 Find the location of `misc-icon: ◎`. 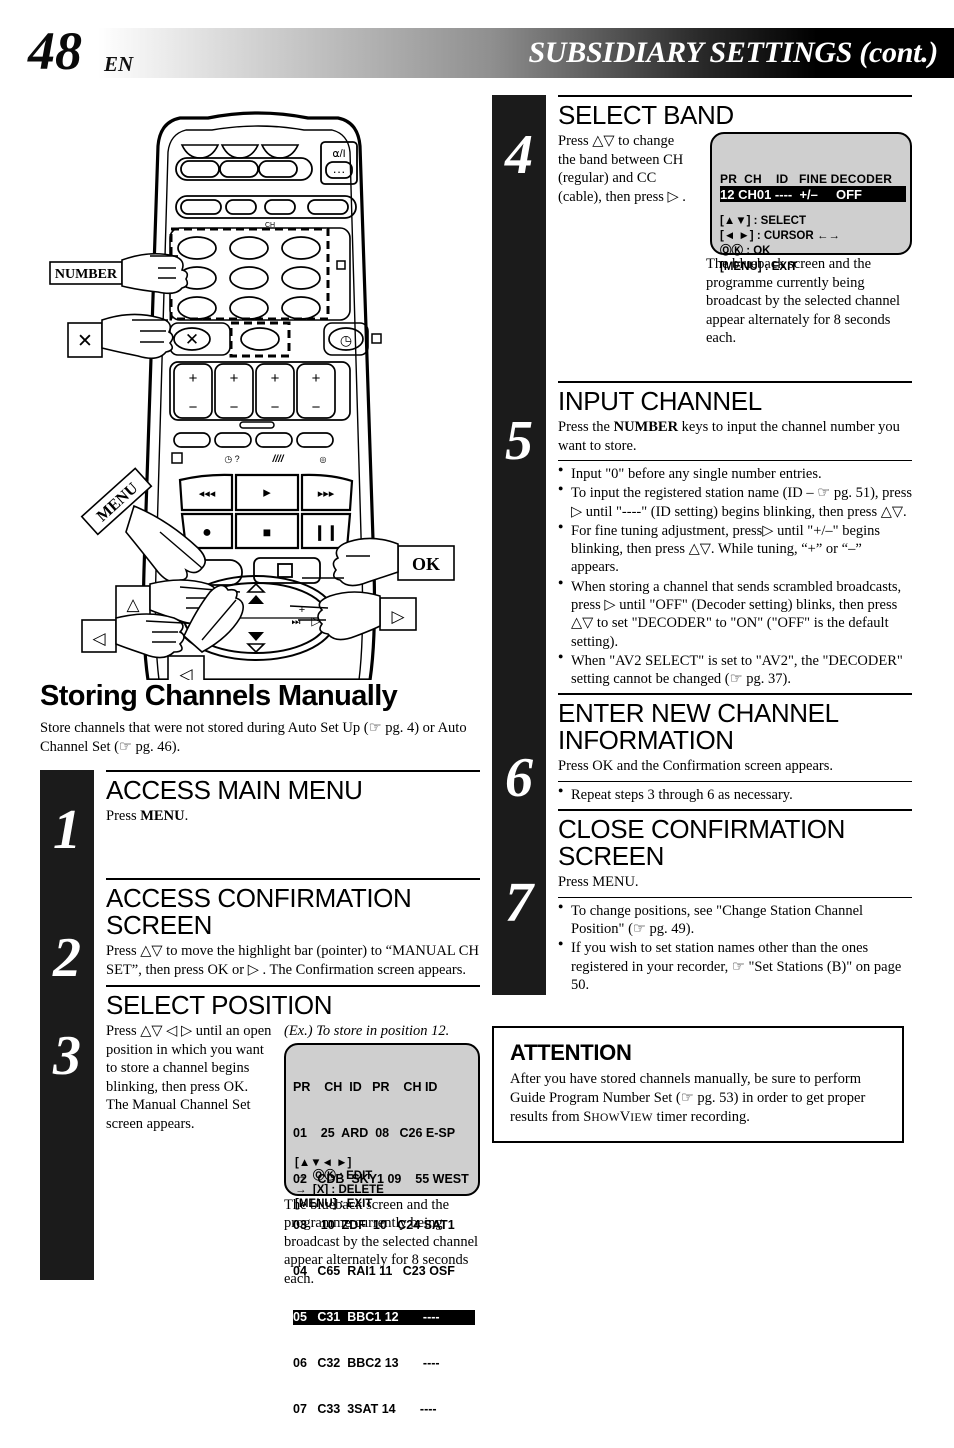

misc-icon: ◎ is located at coordinates (323, 459).